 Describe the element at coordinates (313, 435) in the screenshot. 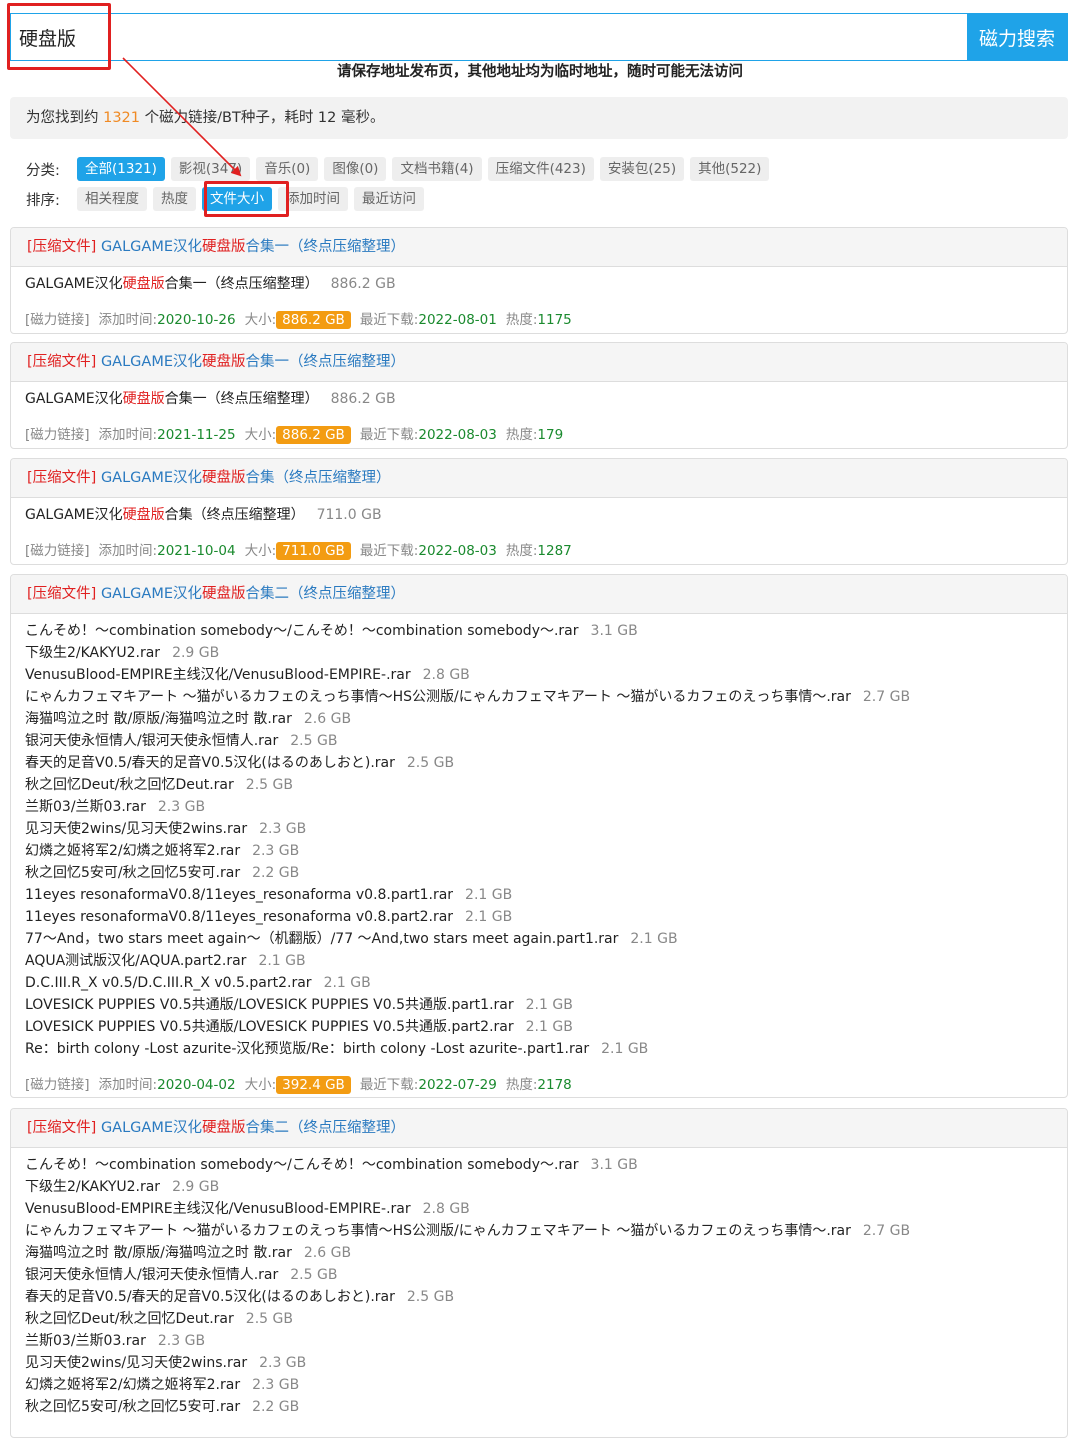

I see `size-badge: 886.2 GB` at that location.